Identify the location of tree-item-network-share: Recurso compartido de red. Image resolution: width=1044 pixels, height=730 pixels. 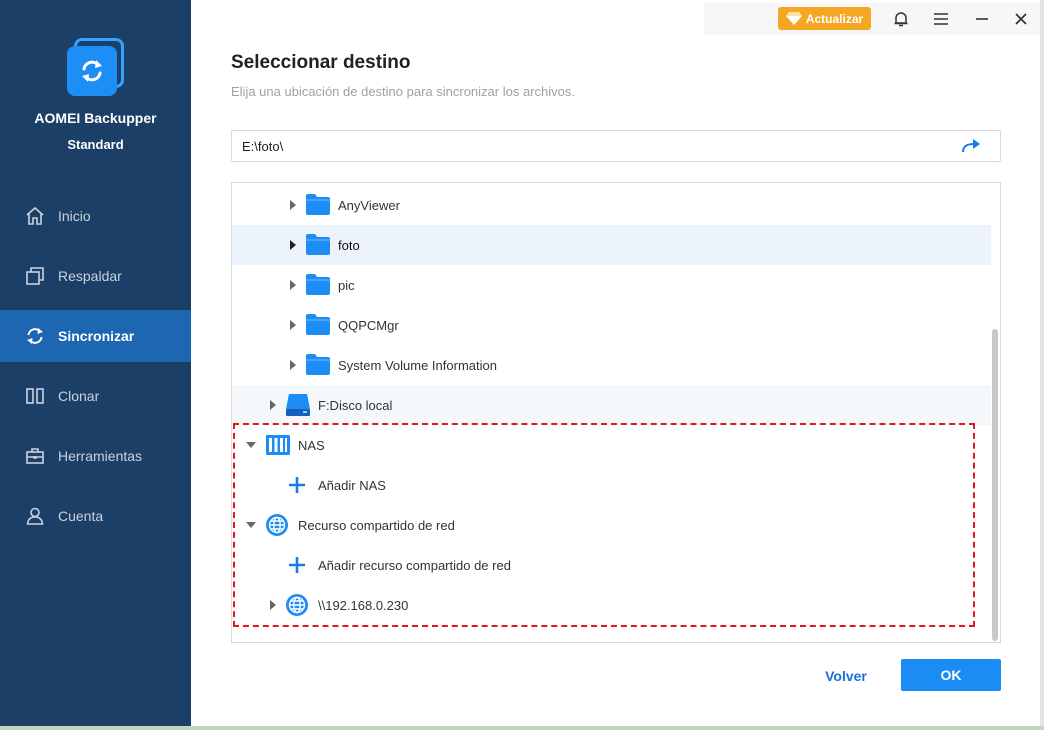
(611, 525).